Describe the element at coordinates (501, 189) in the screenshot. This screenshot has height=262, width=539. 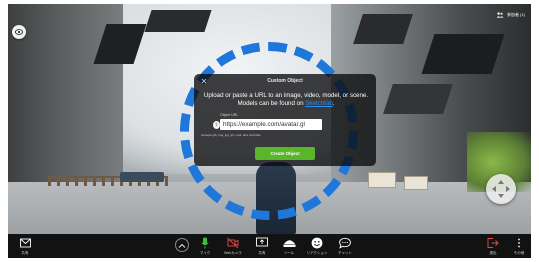
I see `move-icon` at that location.